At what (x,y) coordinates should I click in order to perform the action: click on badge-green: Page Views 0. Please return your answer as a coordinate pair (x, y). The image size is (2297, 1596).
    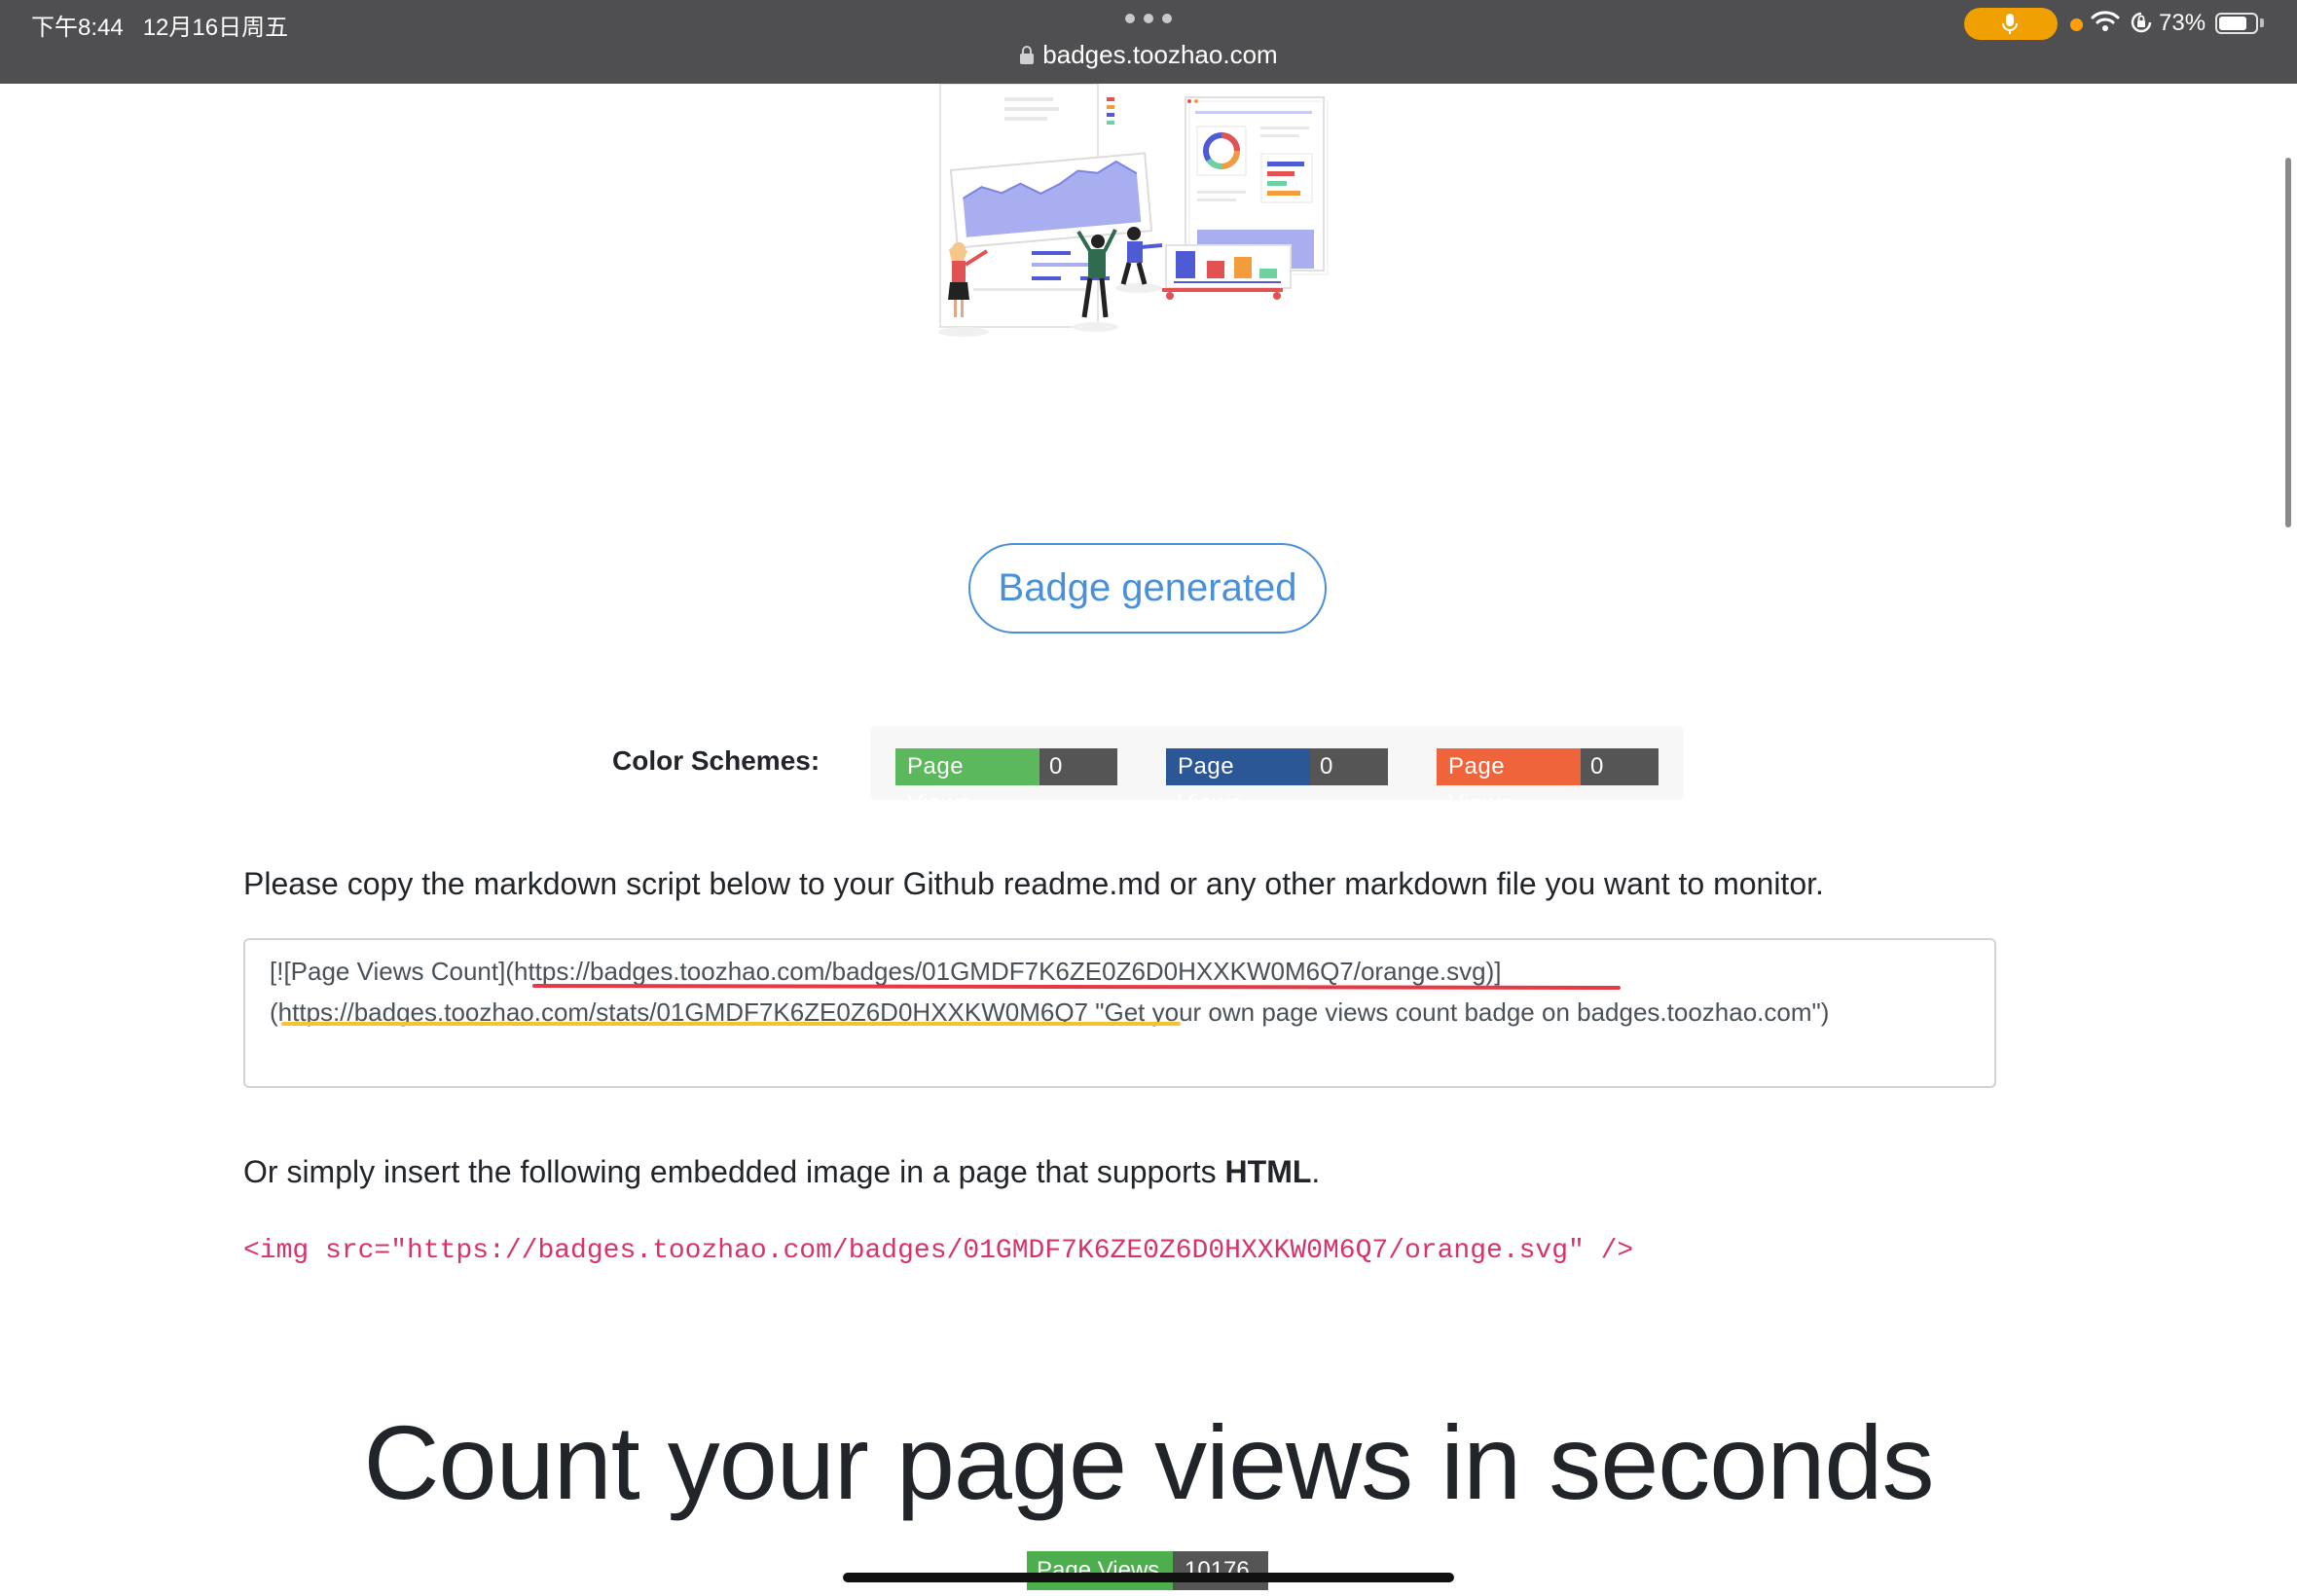
    Looking at the image, I should click on (1006, 782).